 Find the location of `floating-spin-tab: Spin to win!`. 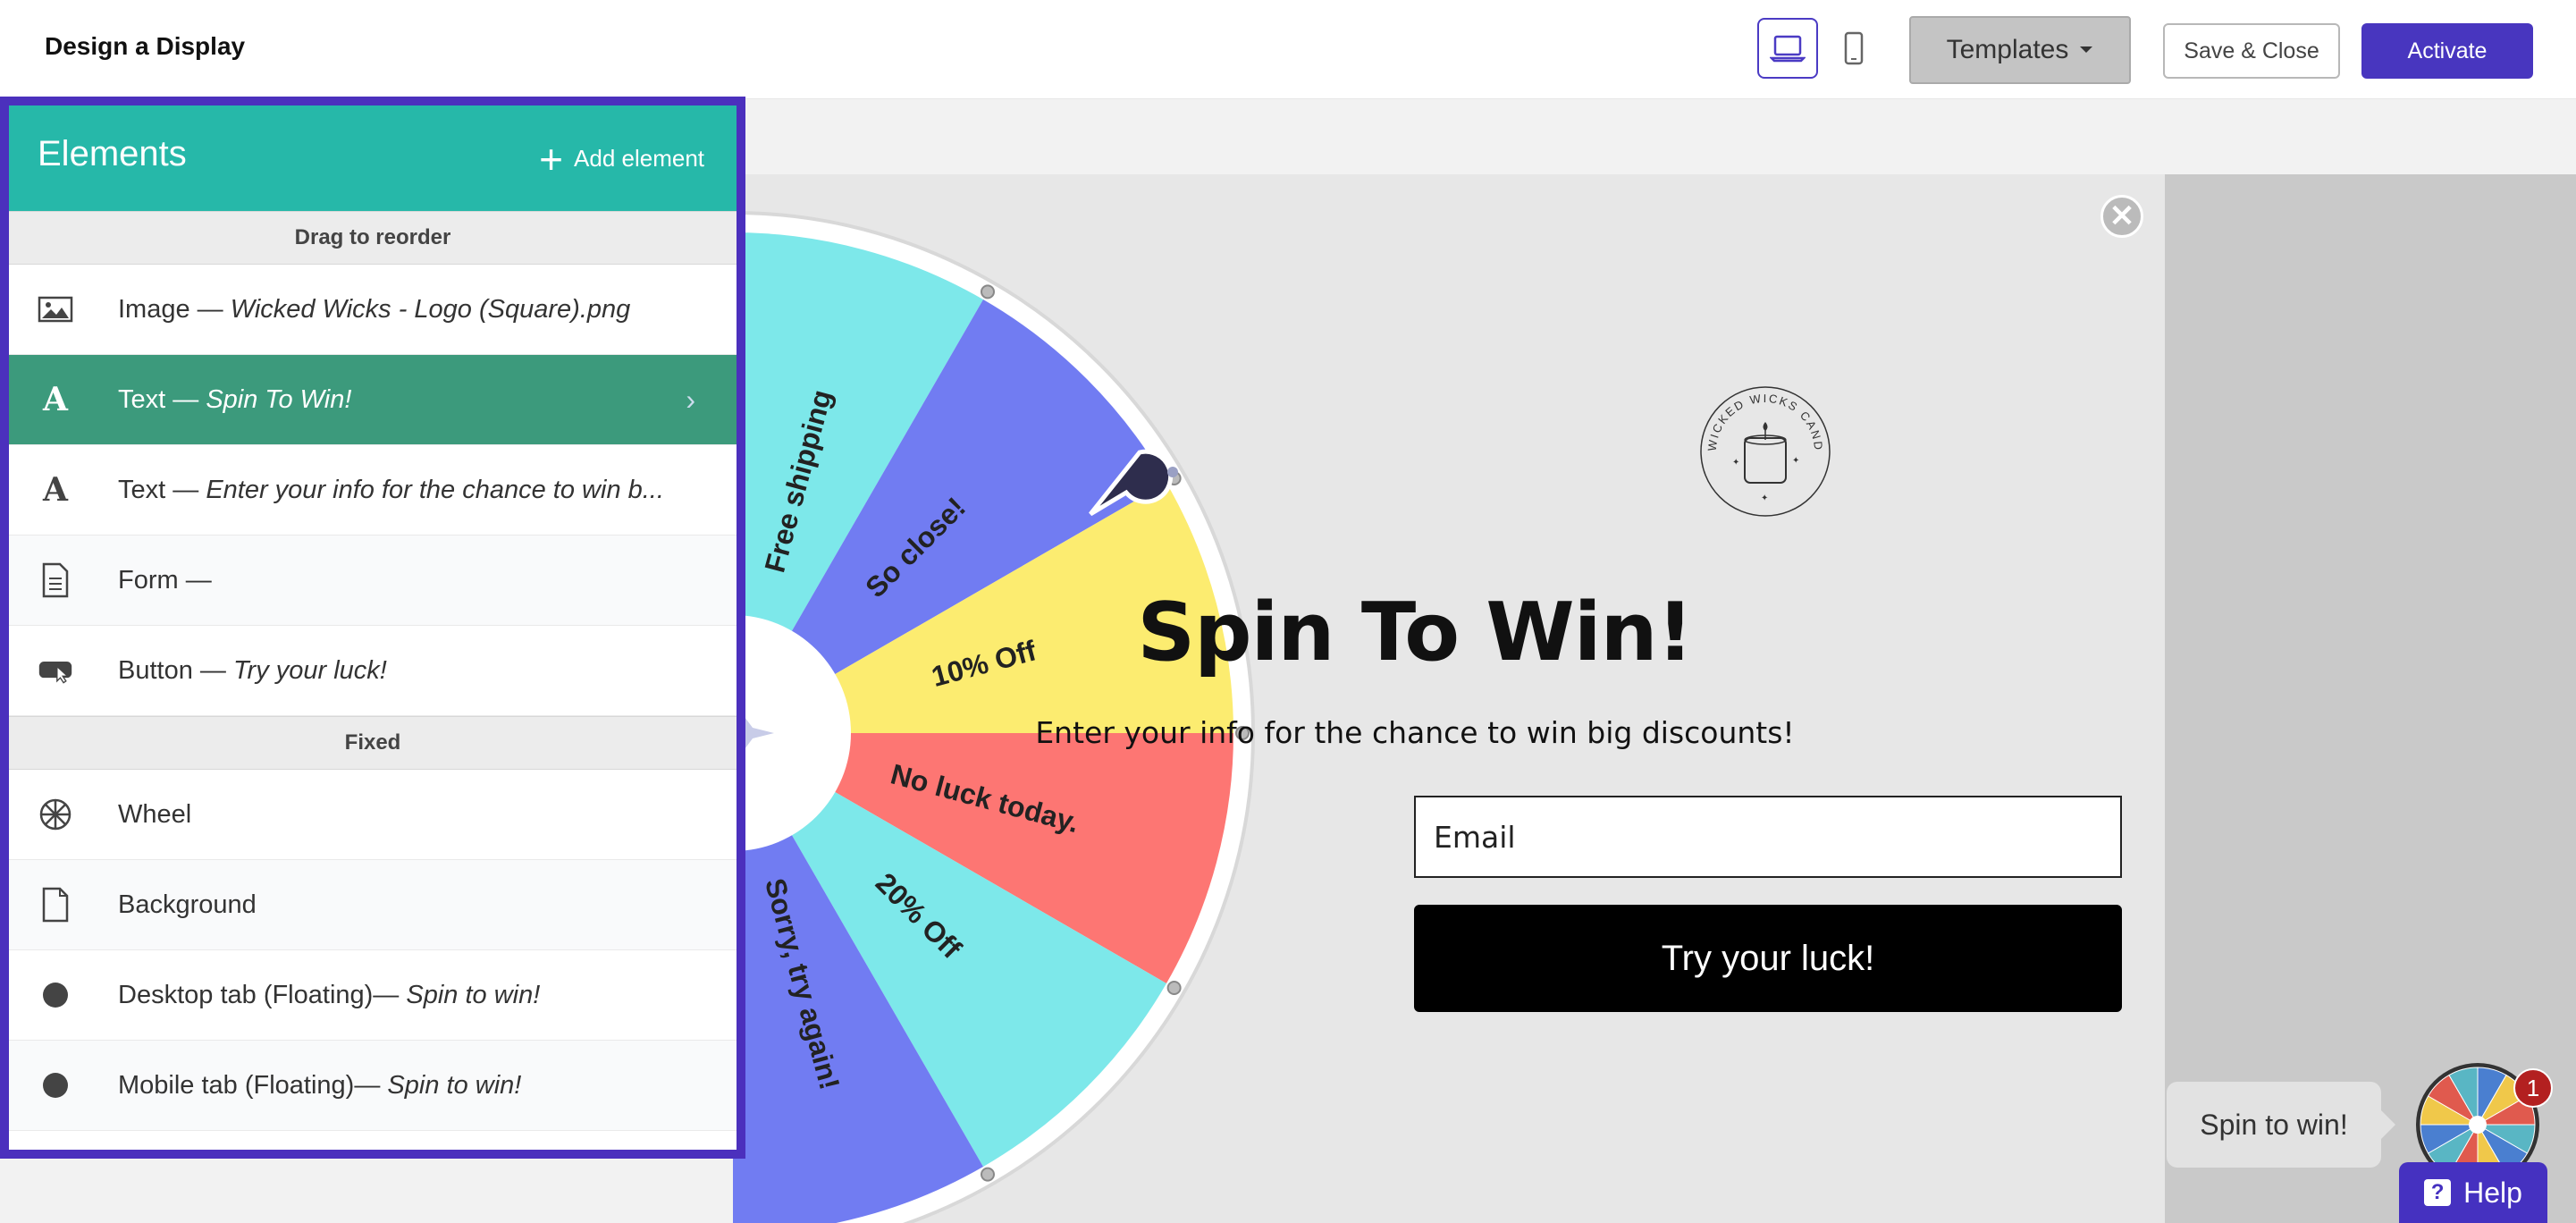

floating-spin-tab: Spin to win! is located at coordinates (2281, 1125).